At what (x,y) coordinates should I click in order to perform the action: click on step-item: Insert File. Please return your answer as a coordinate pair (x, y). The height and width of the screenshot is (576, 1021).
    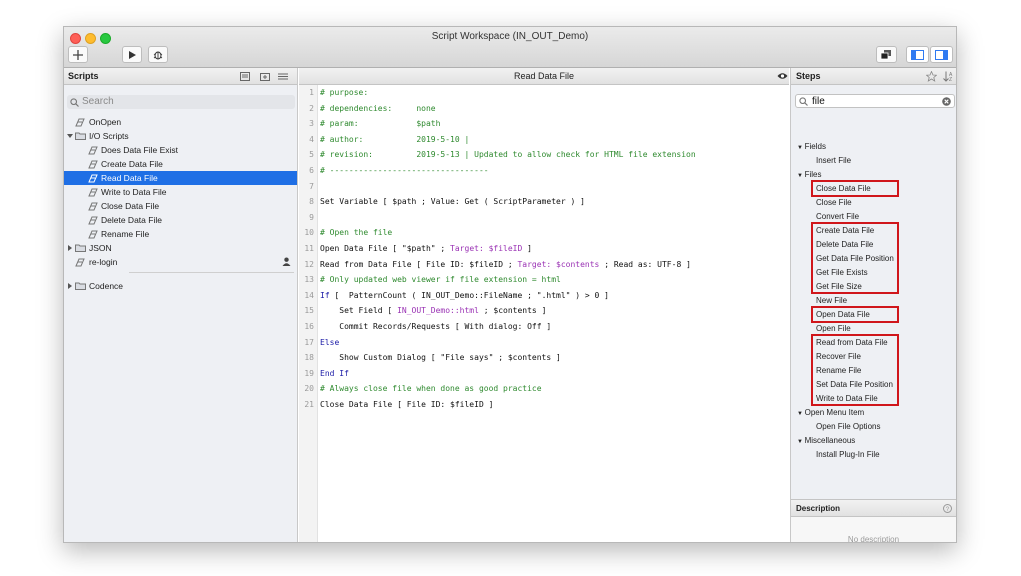
    Looking at the image, I should click on (833, 161).